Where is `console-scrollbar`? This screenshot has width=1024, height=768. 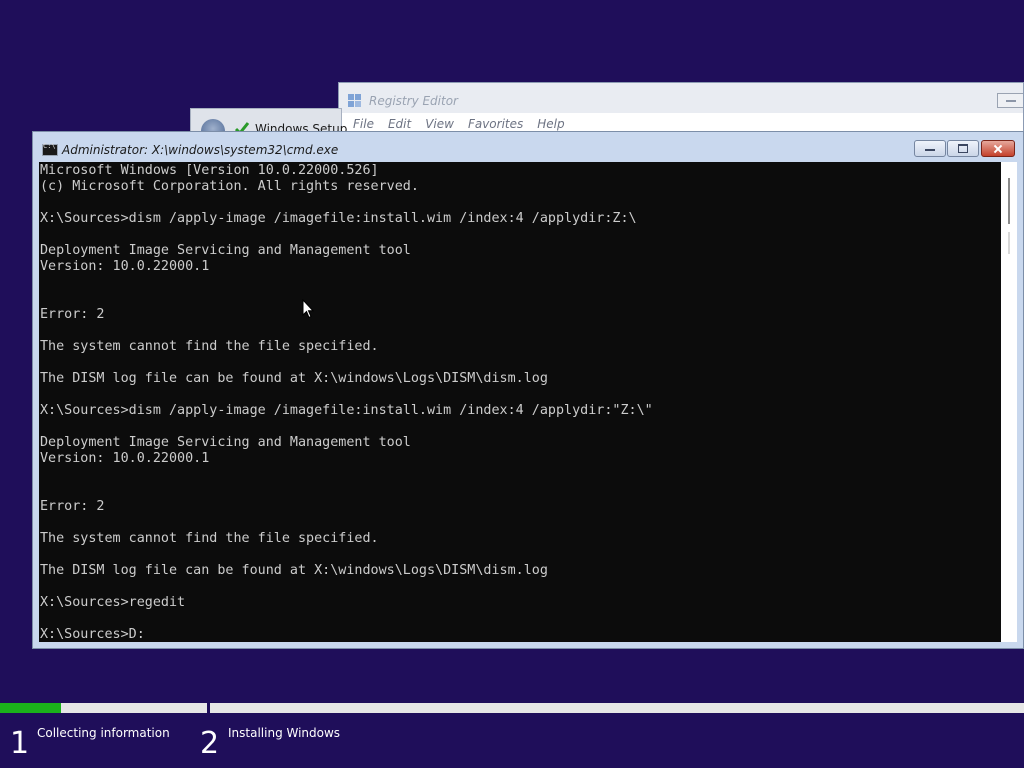
console-scrollbar is located at coordinates (1009, 402).